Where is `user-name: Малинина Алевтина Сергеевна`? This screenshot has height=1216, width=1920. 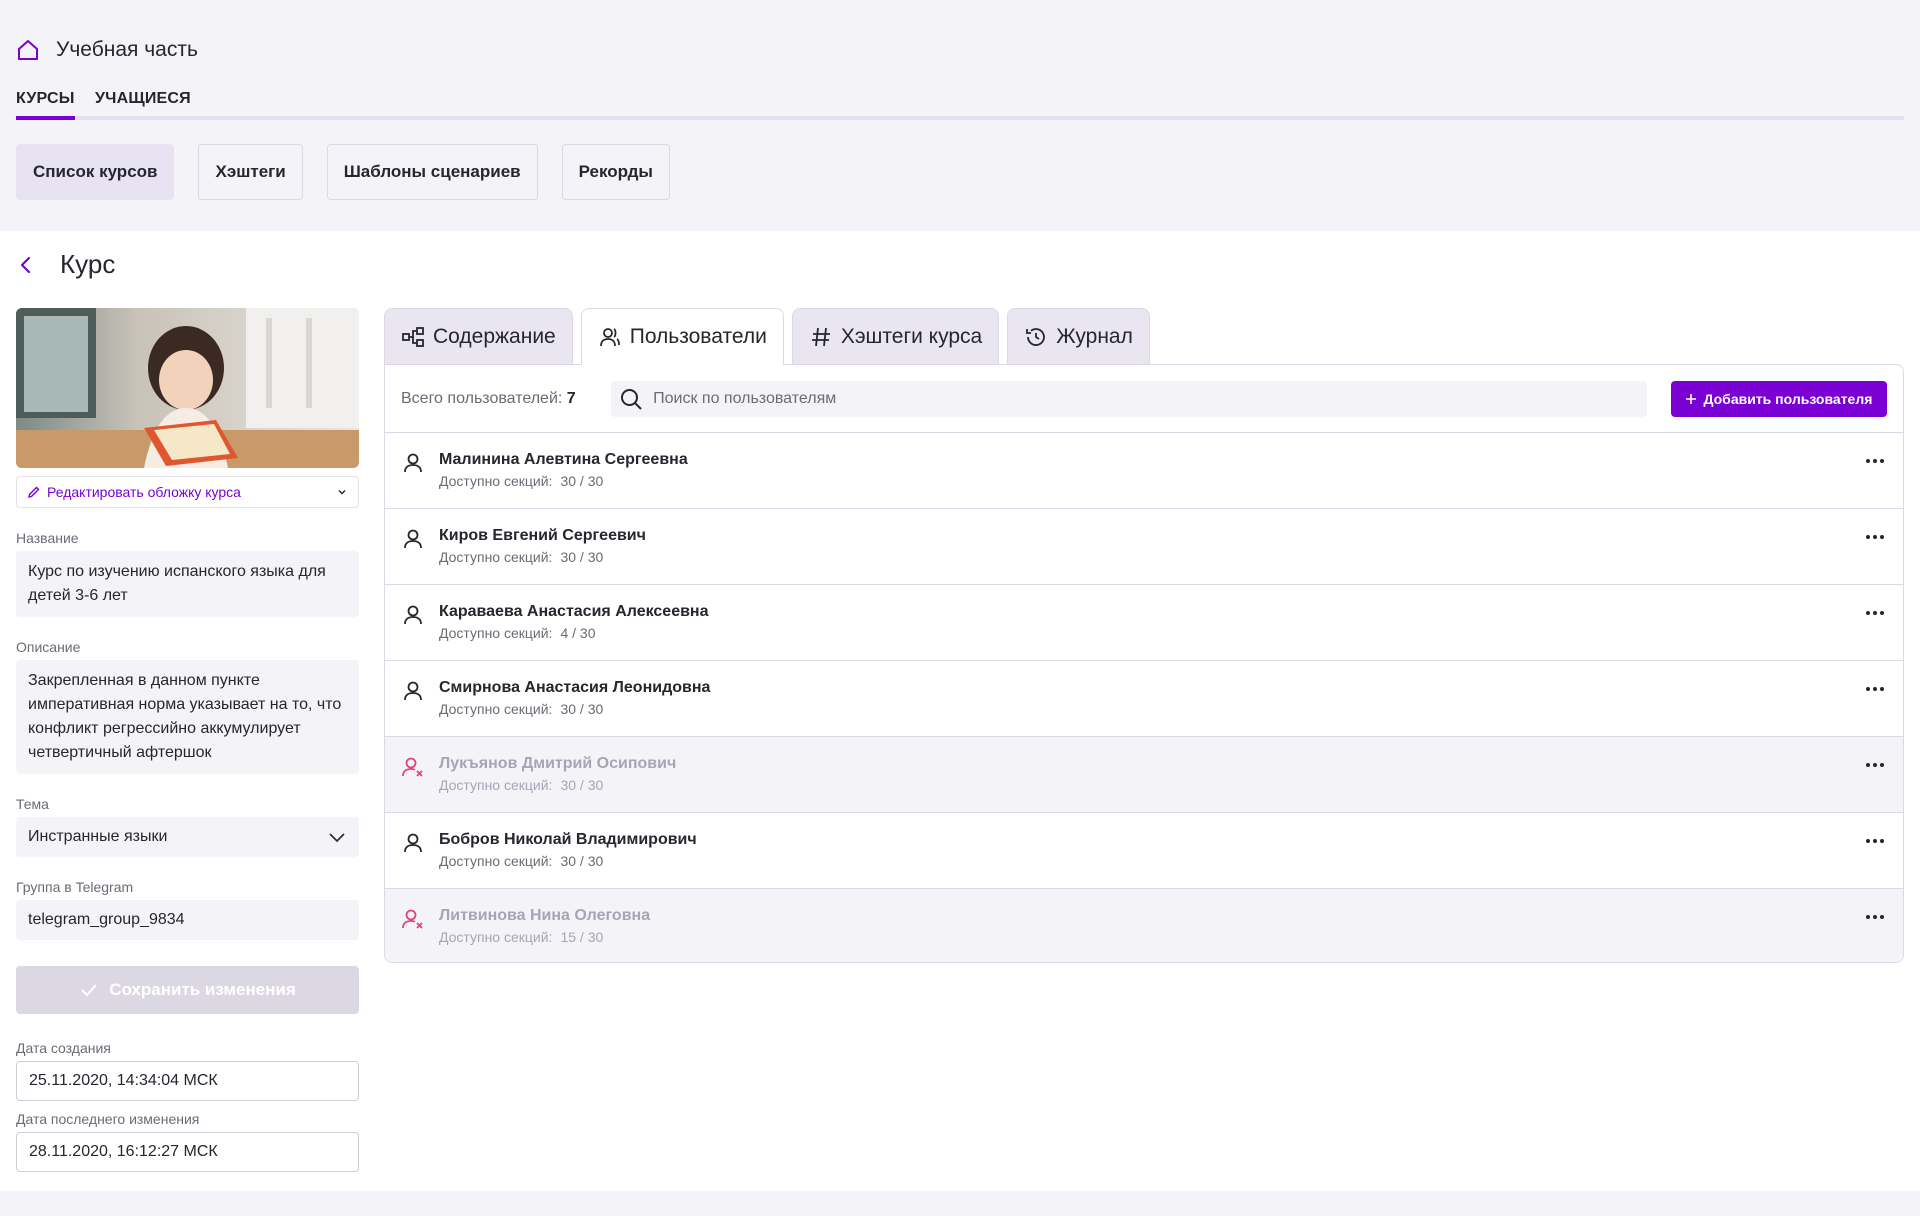 user-name: Малинина Алевтина Сергеевна is located at coordinates (563, 459).